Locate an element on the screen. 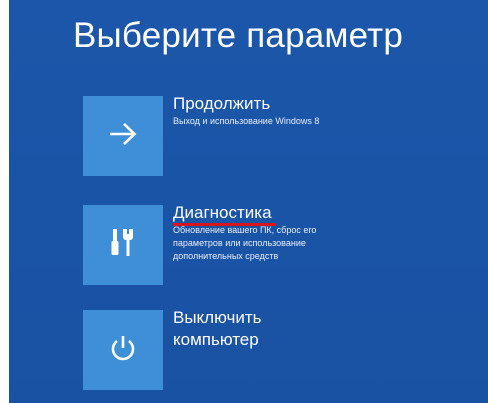  diagnostics-tile is located at coordinates (123, 245).